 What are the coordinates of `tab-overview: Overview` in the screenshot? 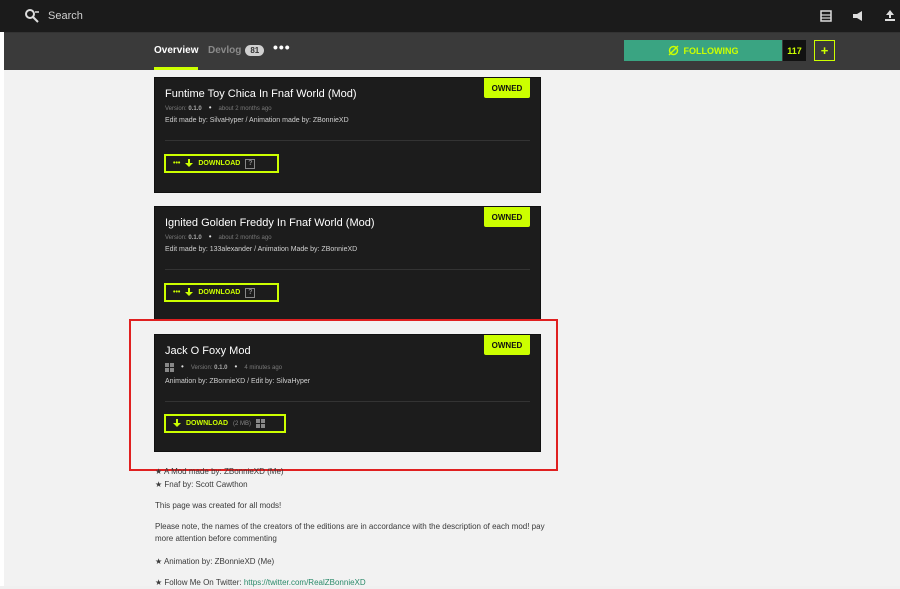 It's located at (176, 57).